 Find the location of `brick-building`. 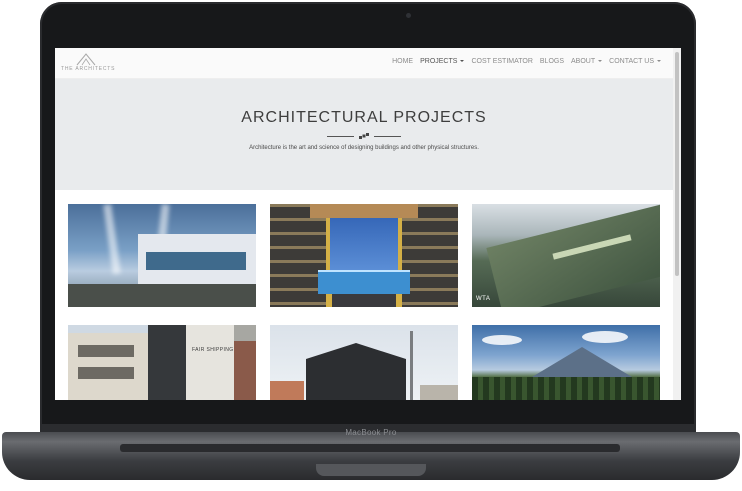

brick-building is located at coordinates (245, 370).